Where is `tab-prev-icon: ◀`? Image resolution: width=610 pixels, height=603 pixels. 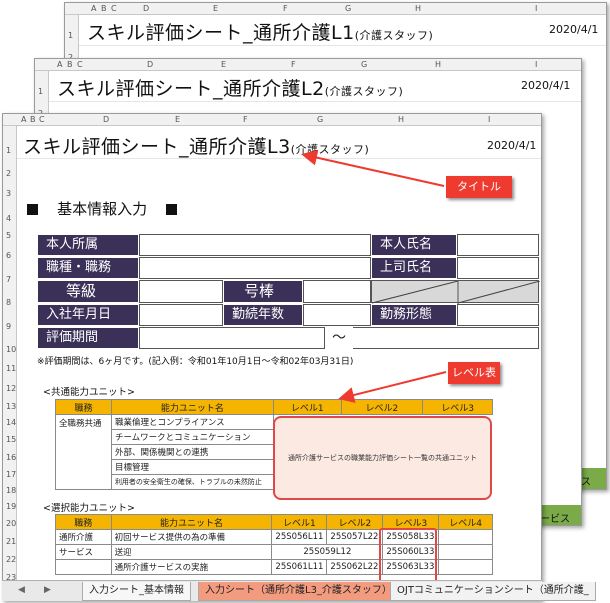
tab-prev-icon: ◀ is located at coordinates (21, 590).